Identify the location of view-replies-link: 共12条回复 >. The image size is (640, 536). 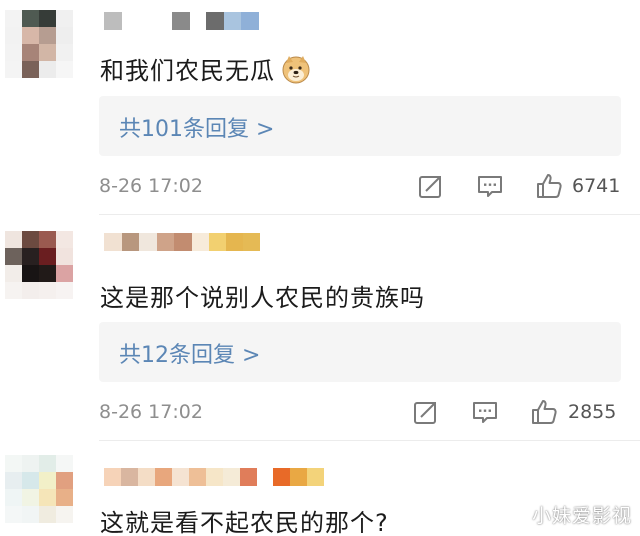
(189, 353).